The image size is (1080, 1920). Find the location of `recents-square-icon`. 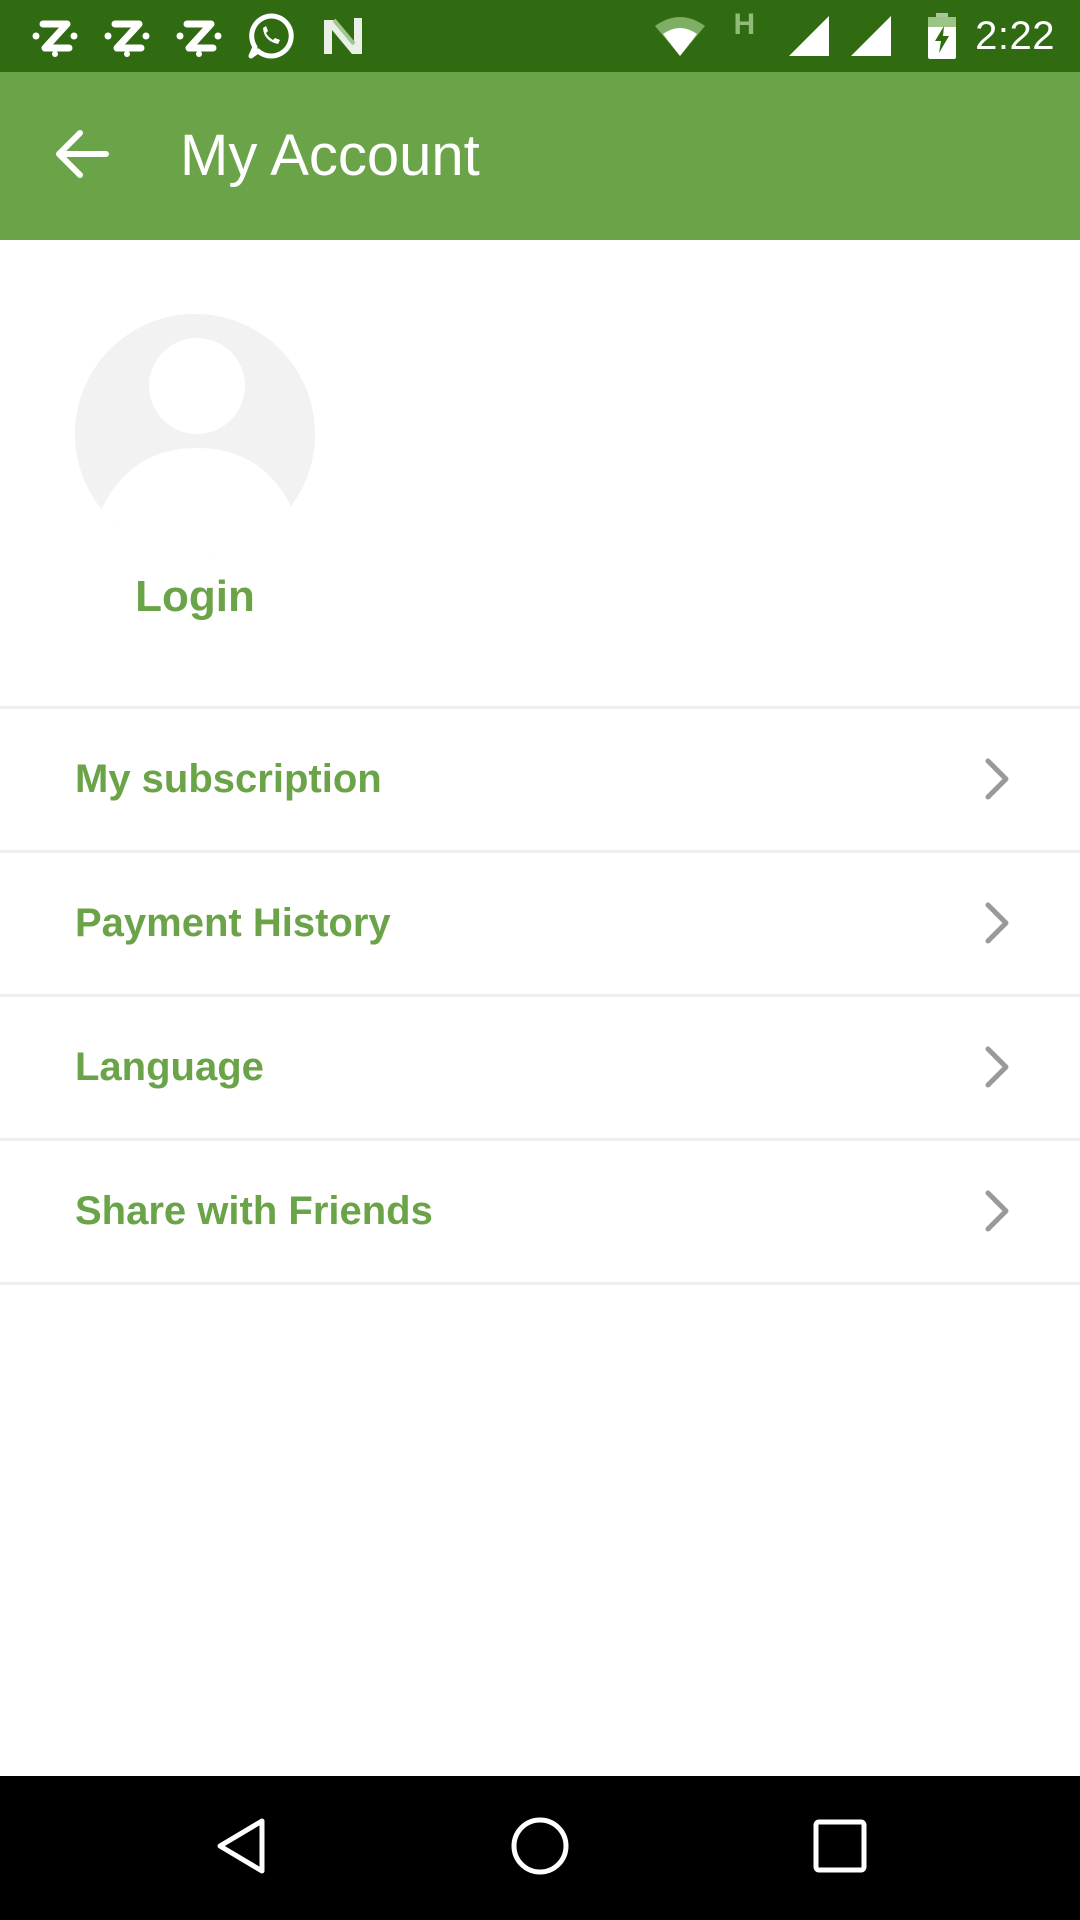

recents-square-icon is located at coordinates (840, 1848).